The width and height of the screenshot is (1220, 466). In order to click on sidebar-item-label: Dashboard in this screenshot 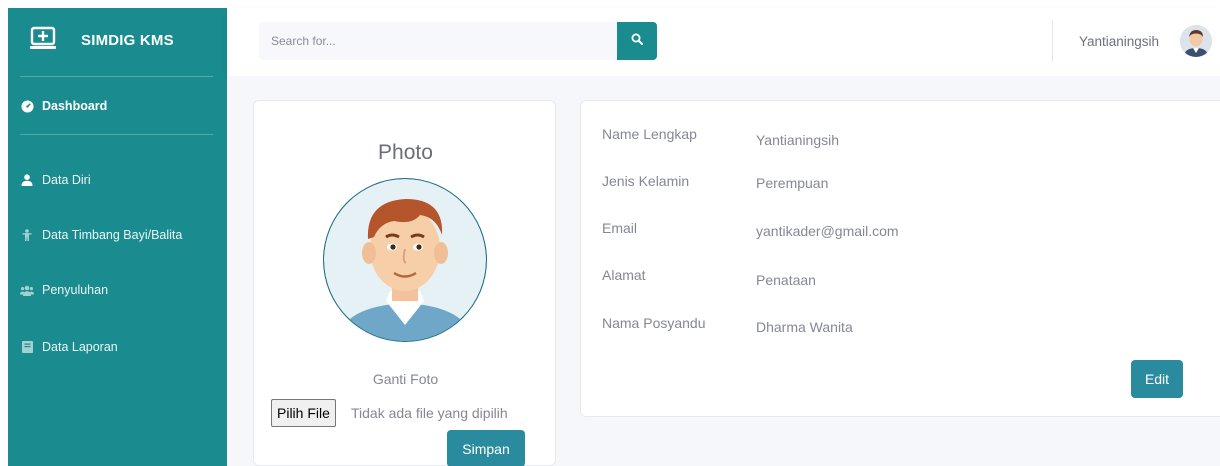, I will do `click(75, 106)`.